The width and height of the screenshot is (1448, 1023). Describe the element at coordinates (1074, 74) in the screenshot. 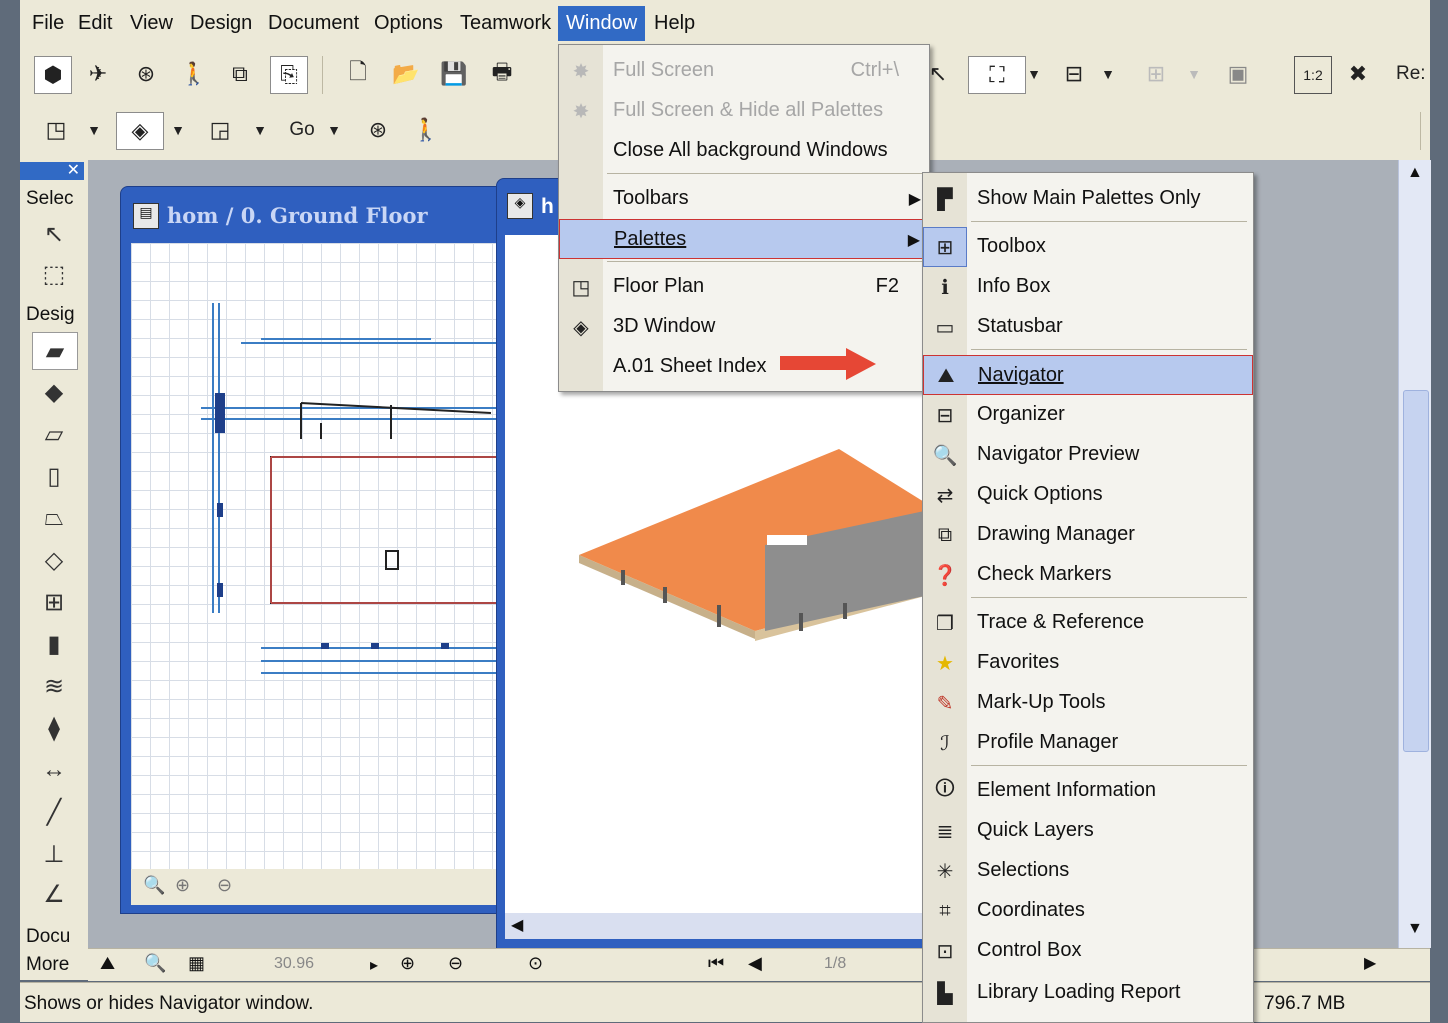

I see `dimension-icon: ⊟` at that location.